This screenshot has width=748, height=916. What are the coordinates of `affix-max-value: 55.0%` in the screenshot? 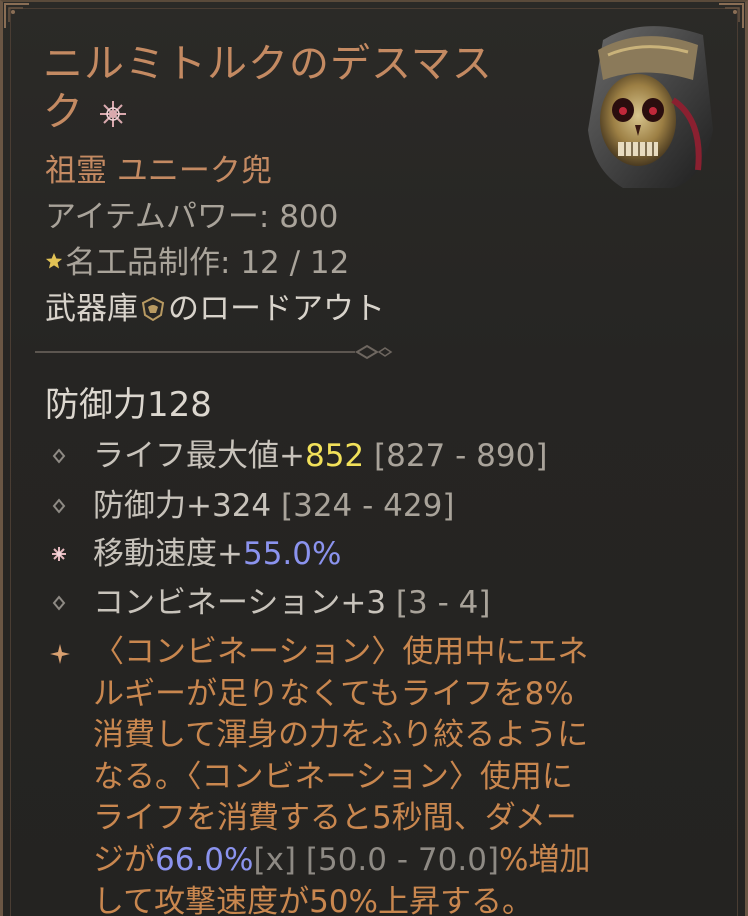 It's located at (292, 554).